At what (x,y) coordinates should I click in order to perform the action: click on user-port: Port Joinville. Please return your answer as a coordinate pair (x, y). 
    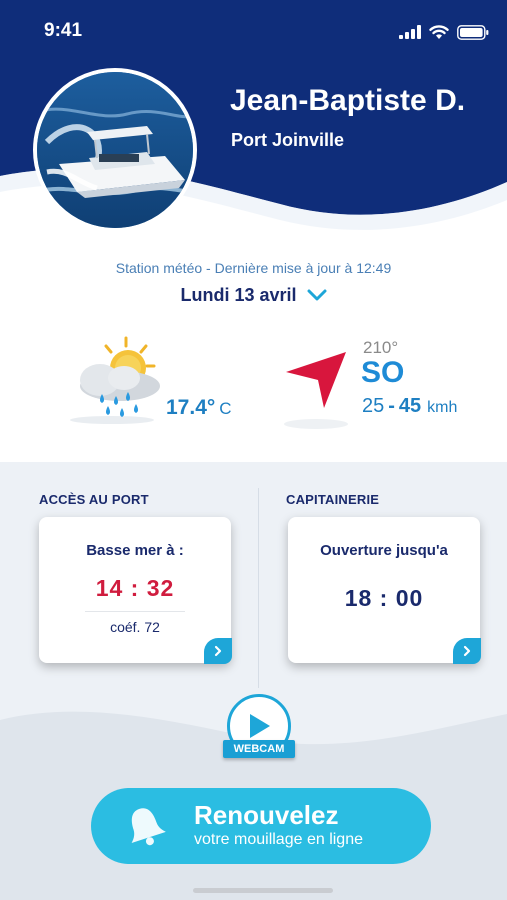
    Looking at the image, I should click on (288, 140).